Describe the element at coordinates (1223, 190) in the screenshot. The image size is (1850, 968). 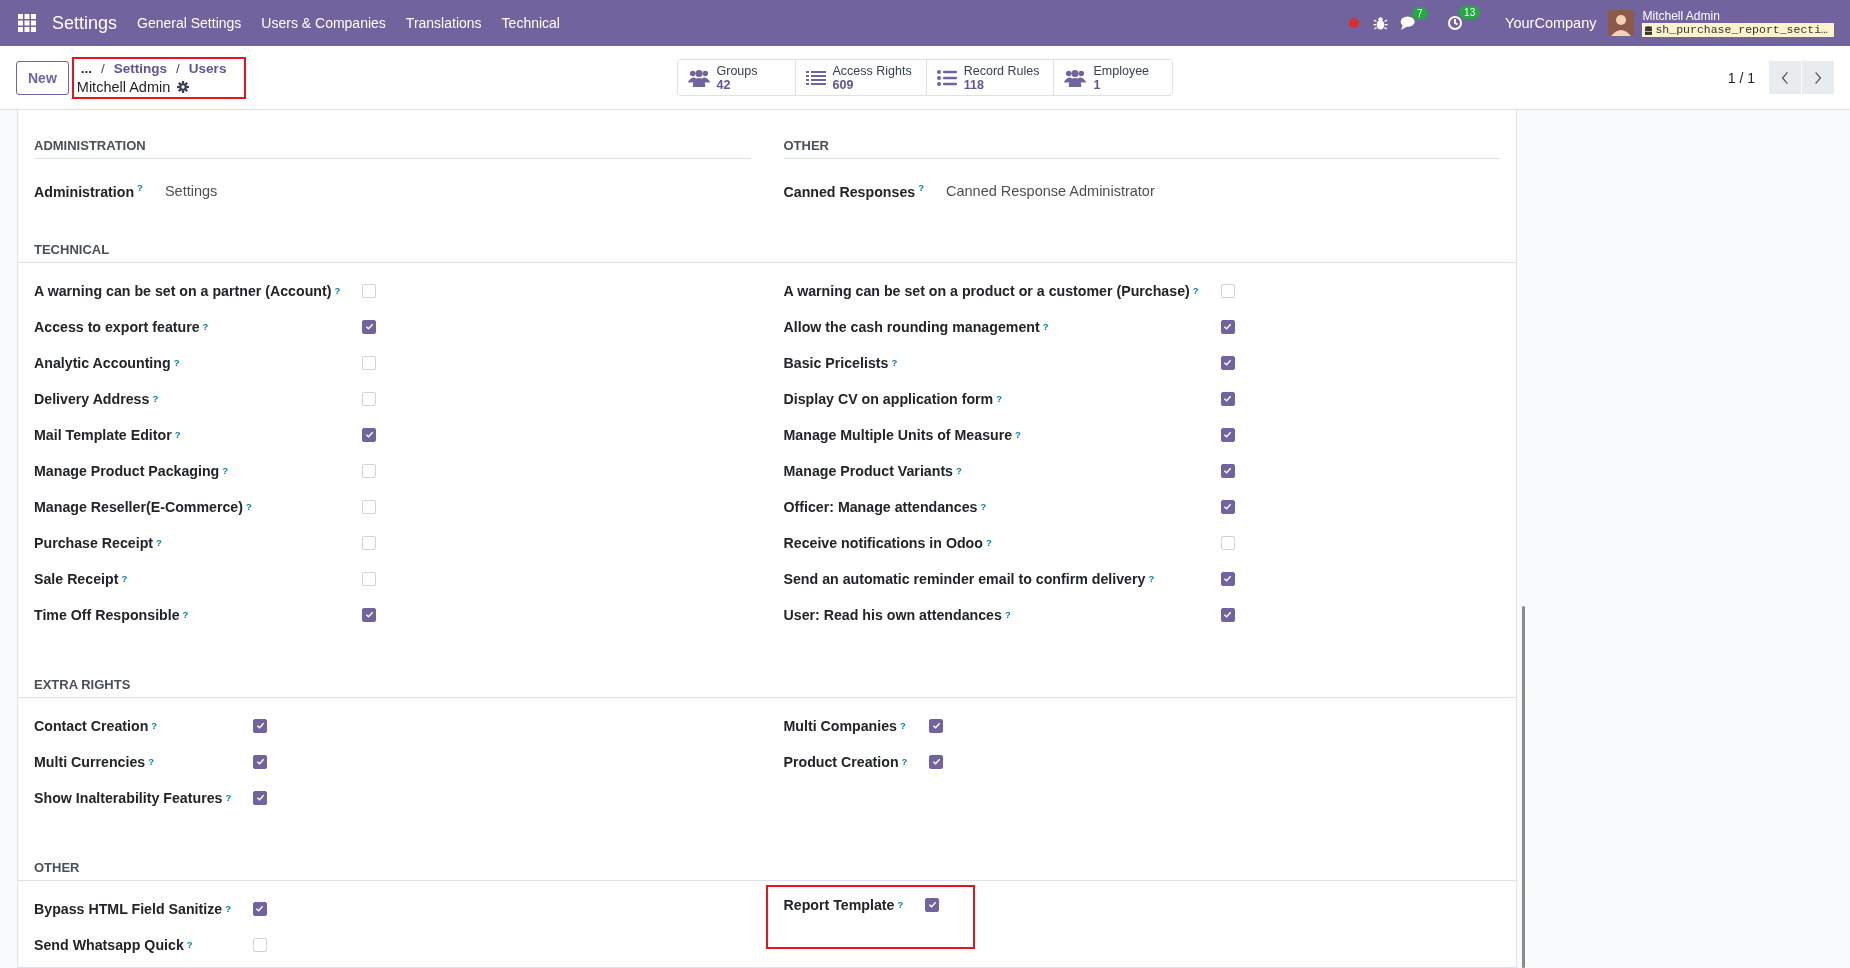
I see `field-value: Canned Response Administrator` at that location.